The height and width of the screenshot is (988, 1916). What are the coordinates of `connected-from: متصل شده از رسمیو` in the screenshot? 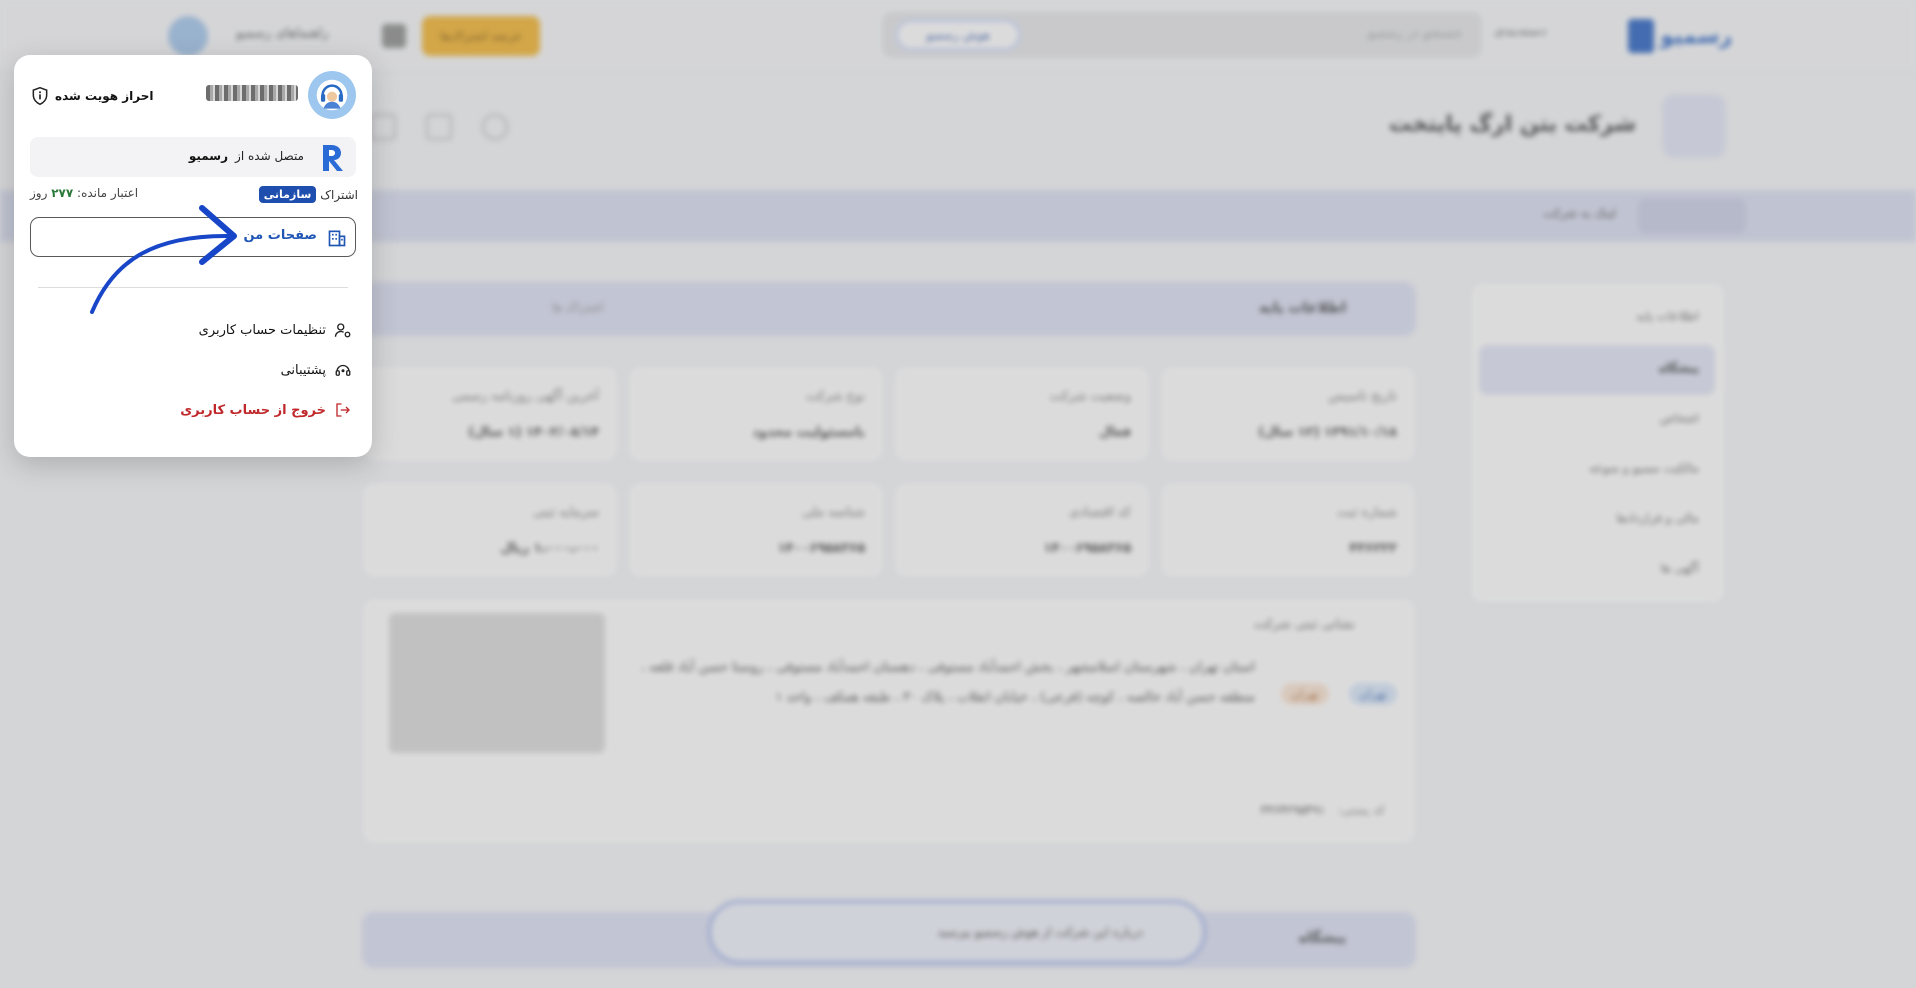 It's located at (193, 157).